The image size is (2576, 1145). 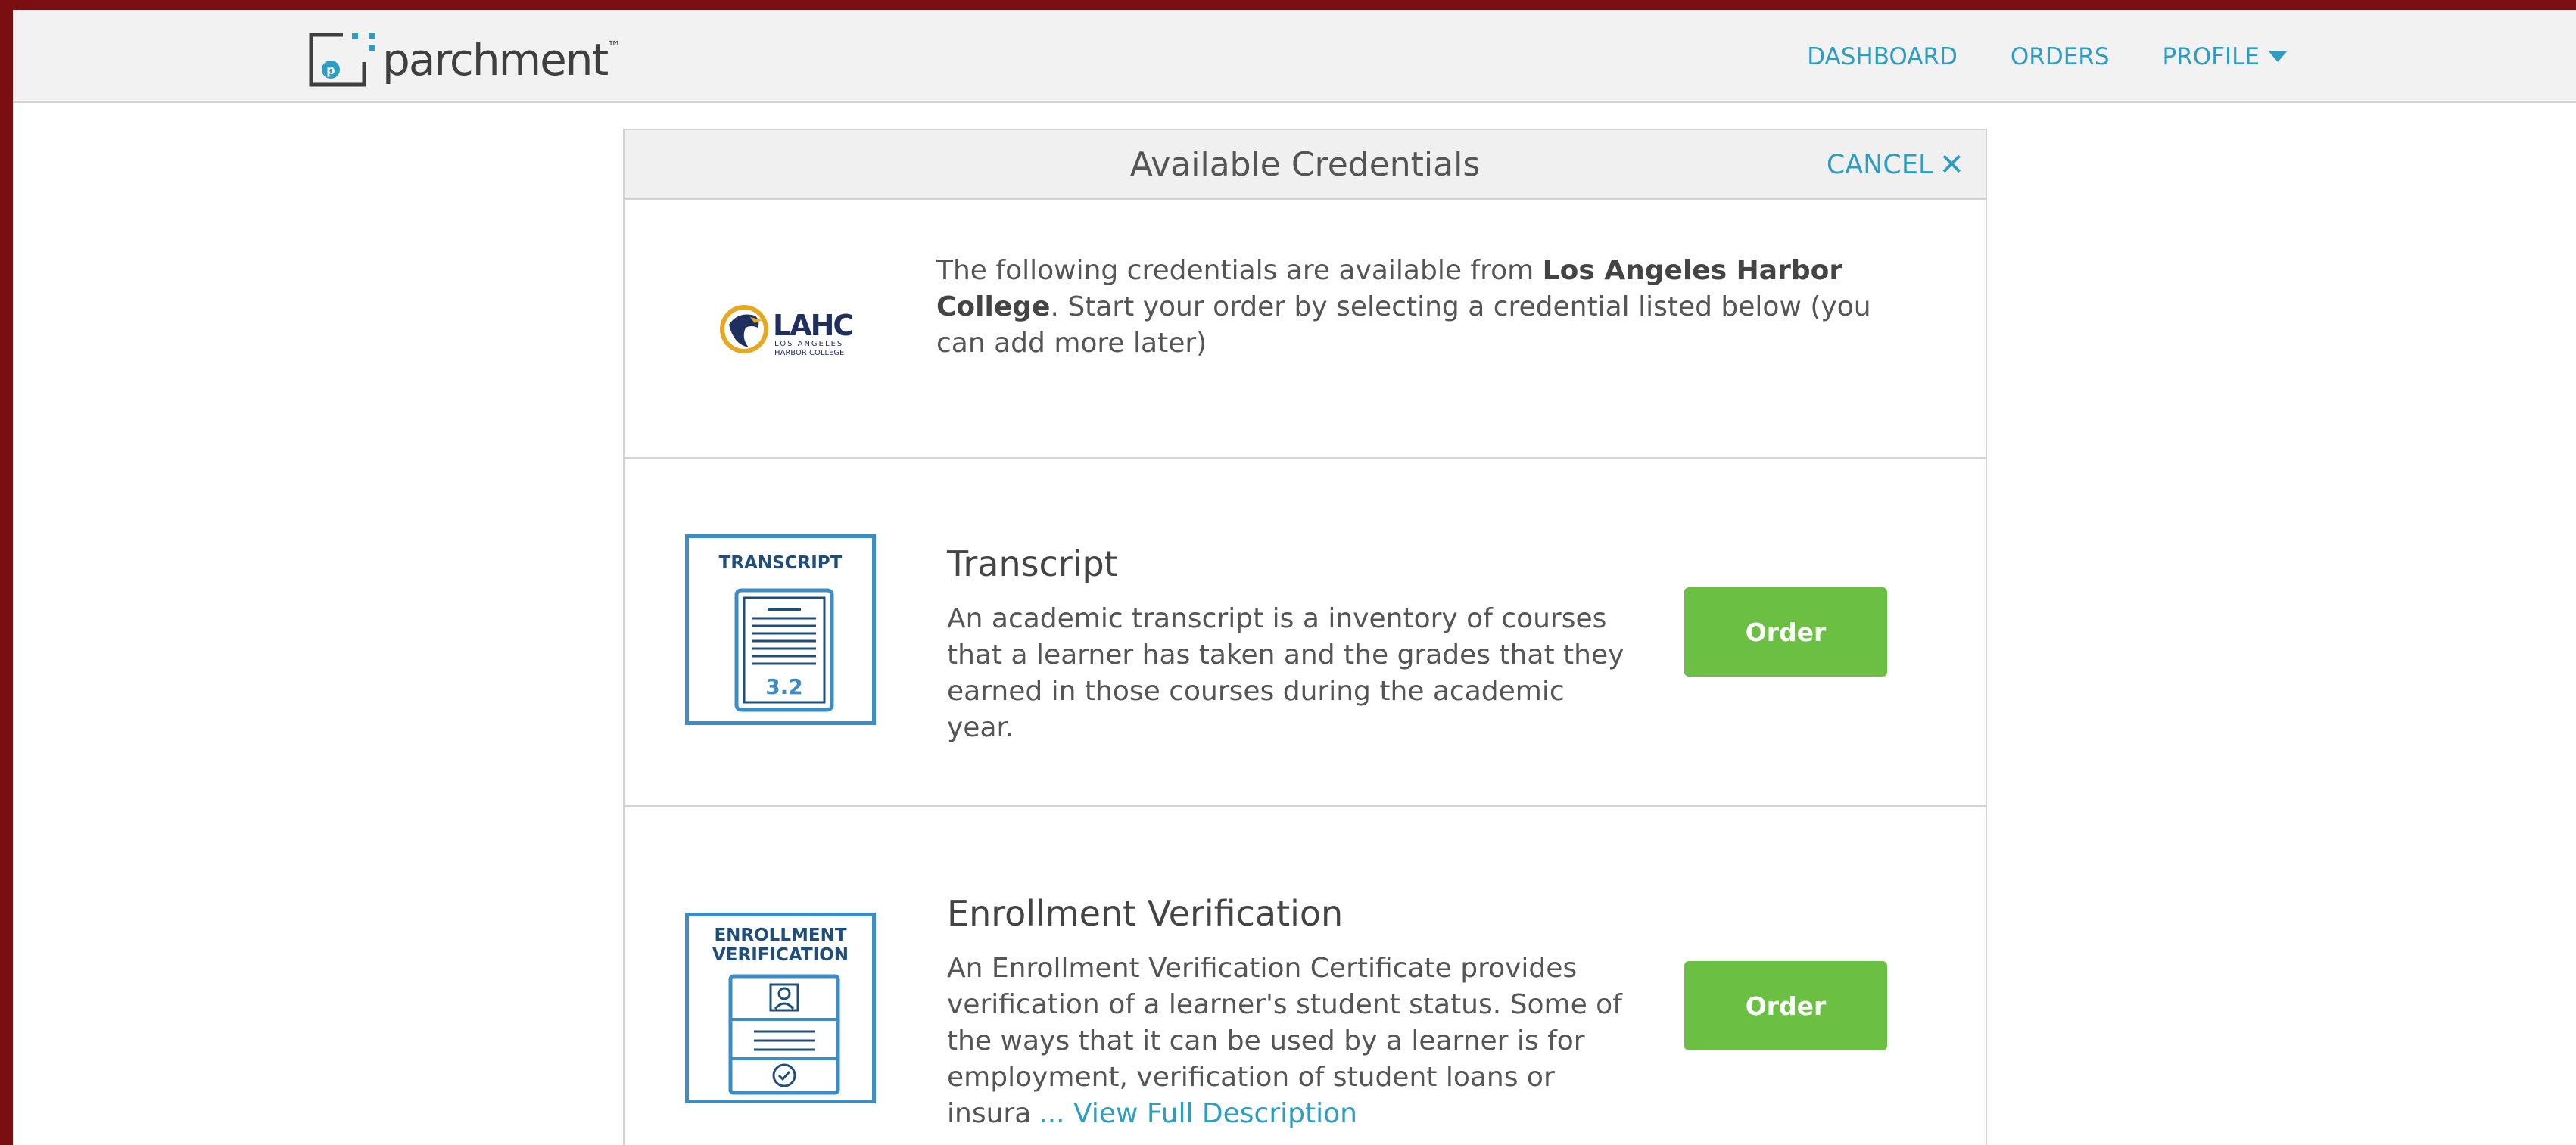 What do you see at coordinates (2278, 56) in the screenshot?
I see `caret-down-icon` at bounding box center [2278, 56].